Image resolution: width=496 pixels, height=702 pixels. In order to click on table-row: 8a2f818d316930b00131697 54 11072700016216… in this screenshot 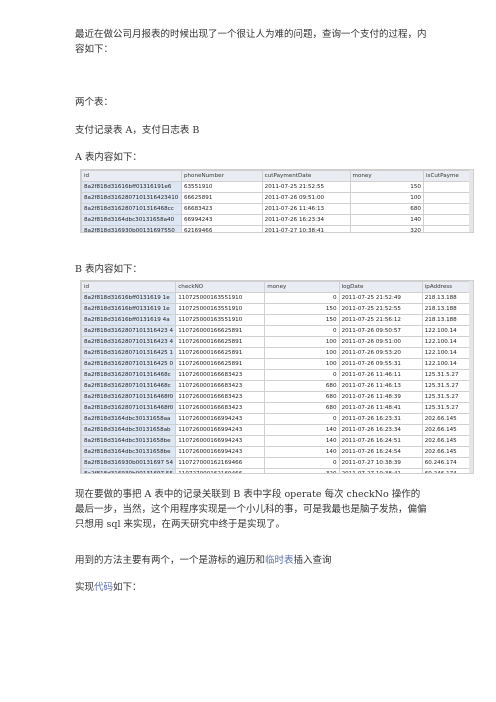, I will do `click(277, 463)`.